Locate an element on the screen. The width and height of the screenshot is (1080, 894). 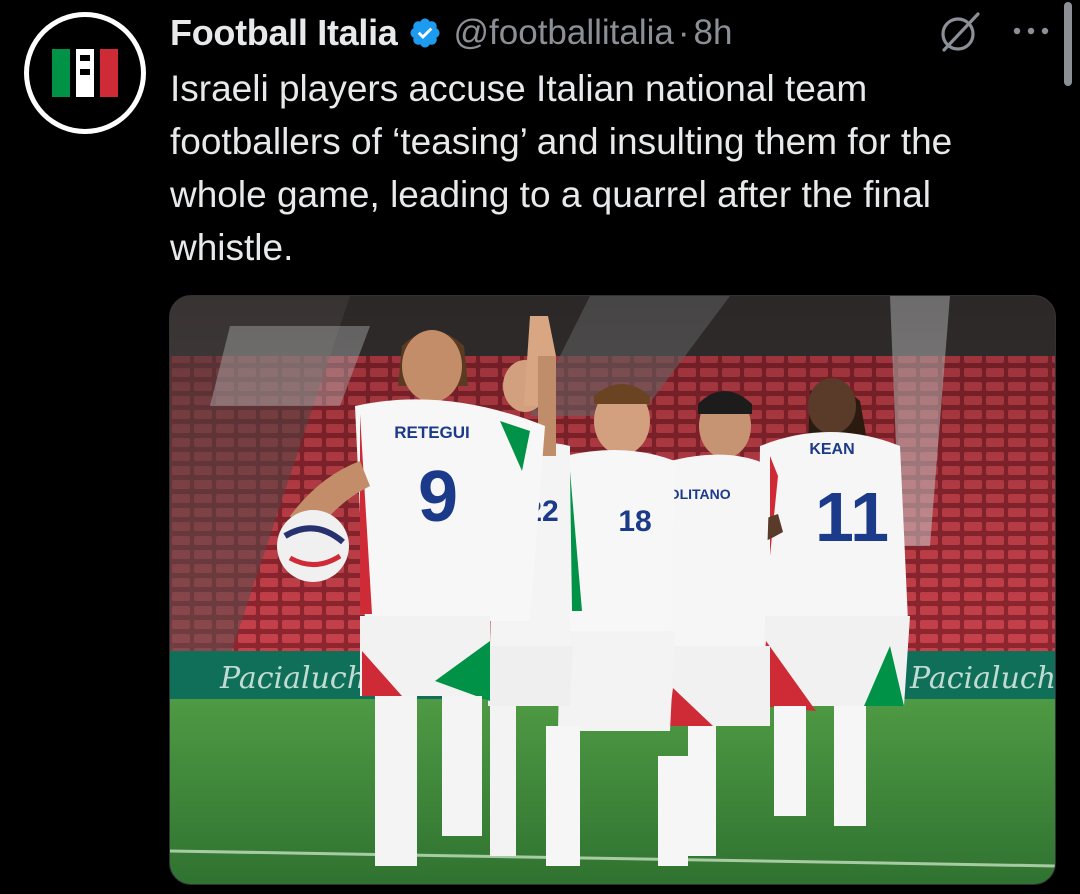
display-name: Football Italia is located at coordinates (284, 33).